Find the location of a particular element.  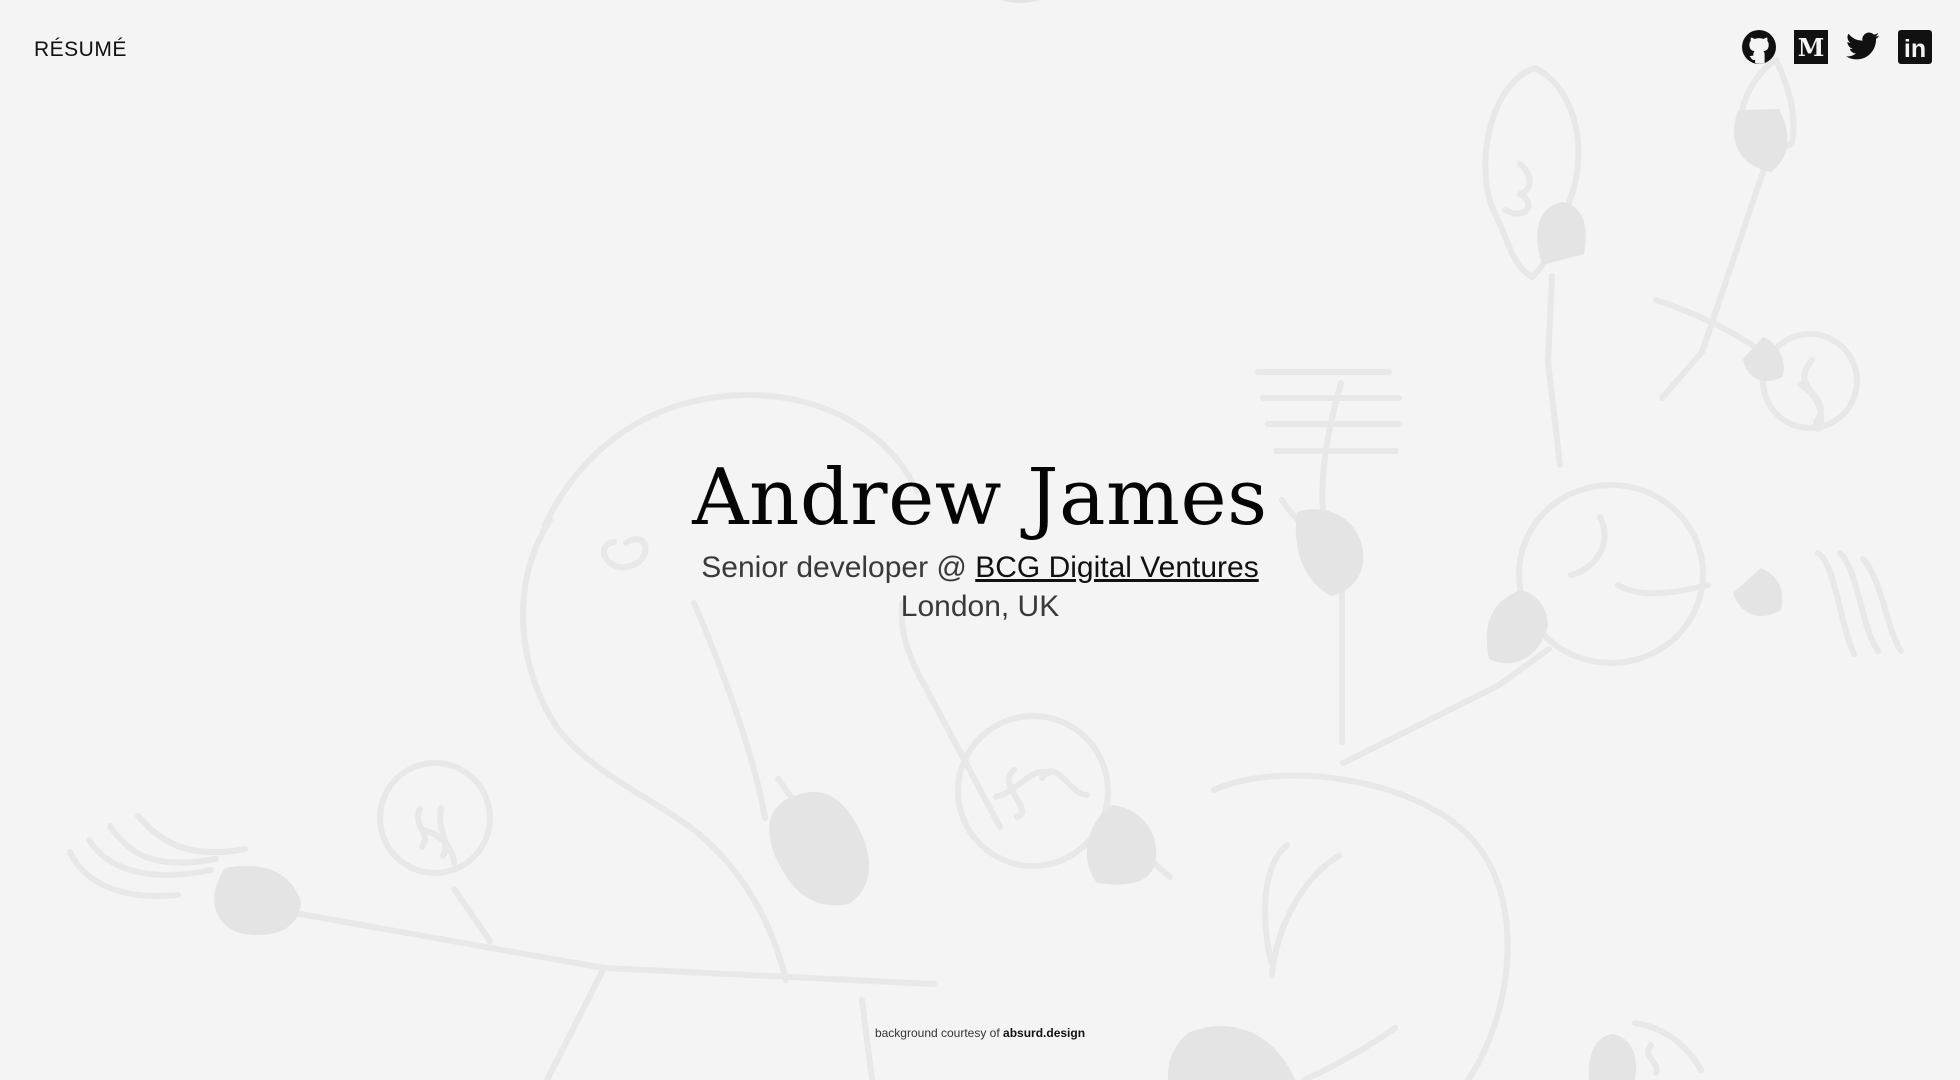

absurd-design-link: absurd.design is located at coordinates (1044, 1033).